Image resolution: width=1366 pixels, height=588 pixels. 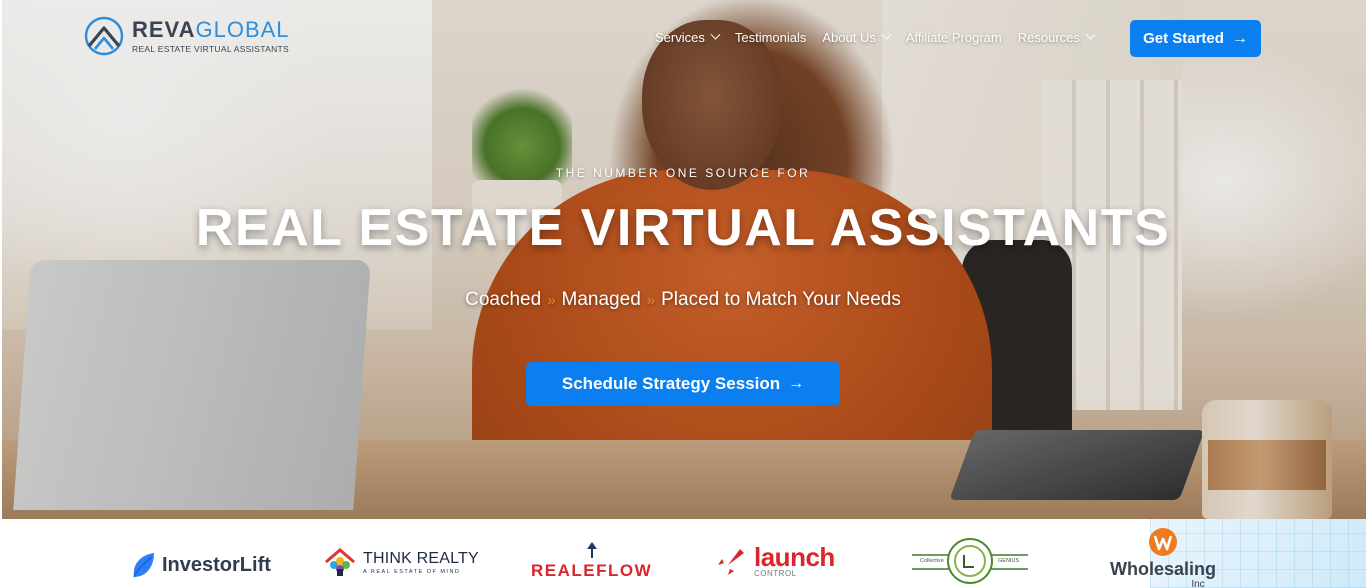 I want to click on partner-realeflow: REALEFLOW, so click(x=591, y=561).